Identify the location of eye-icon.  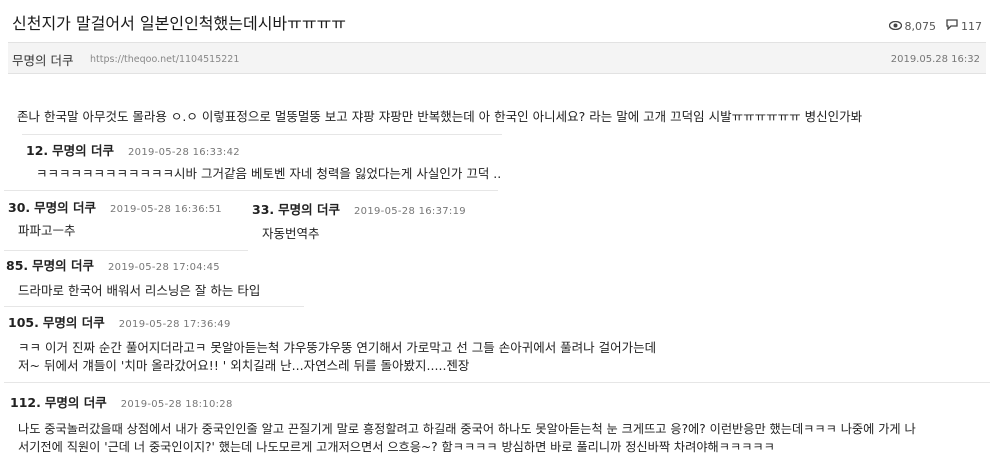
(895, 26).